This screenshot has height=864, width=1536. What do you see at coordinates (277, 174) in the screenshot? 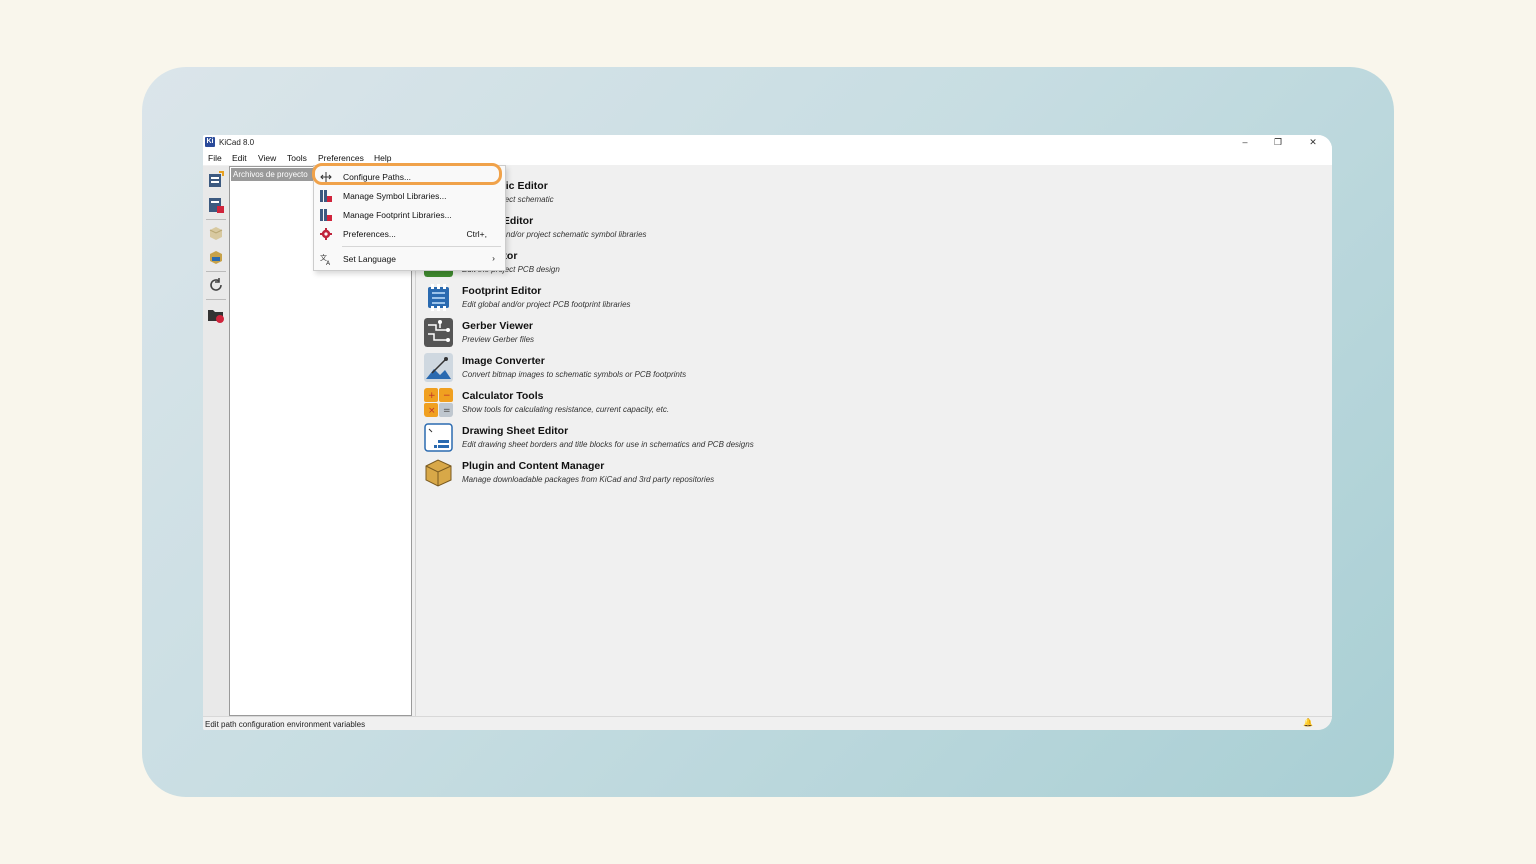
I see `project-files-header: Archivos de proyecto` at bounding box center [277, 174].